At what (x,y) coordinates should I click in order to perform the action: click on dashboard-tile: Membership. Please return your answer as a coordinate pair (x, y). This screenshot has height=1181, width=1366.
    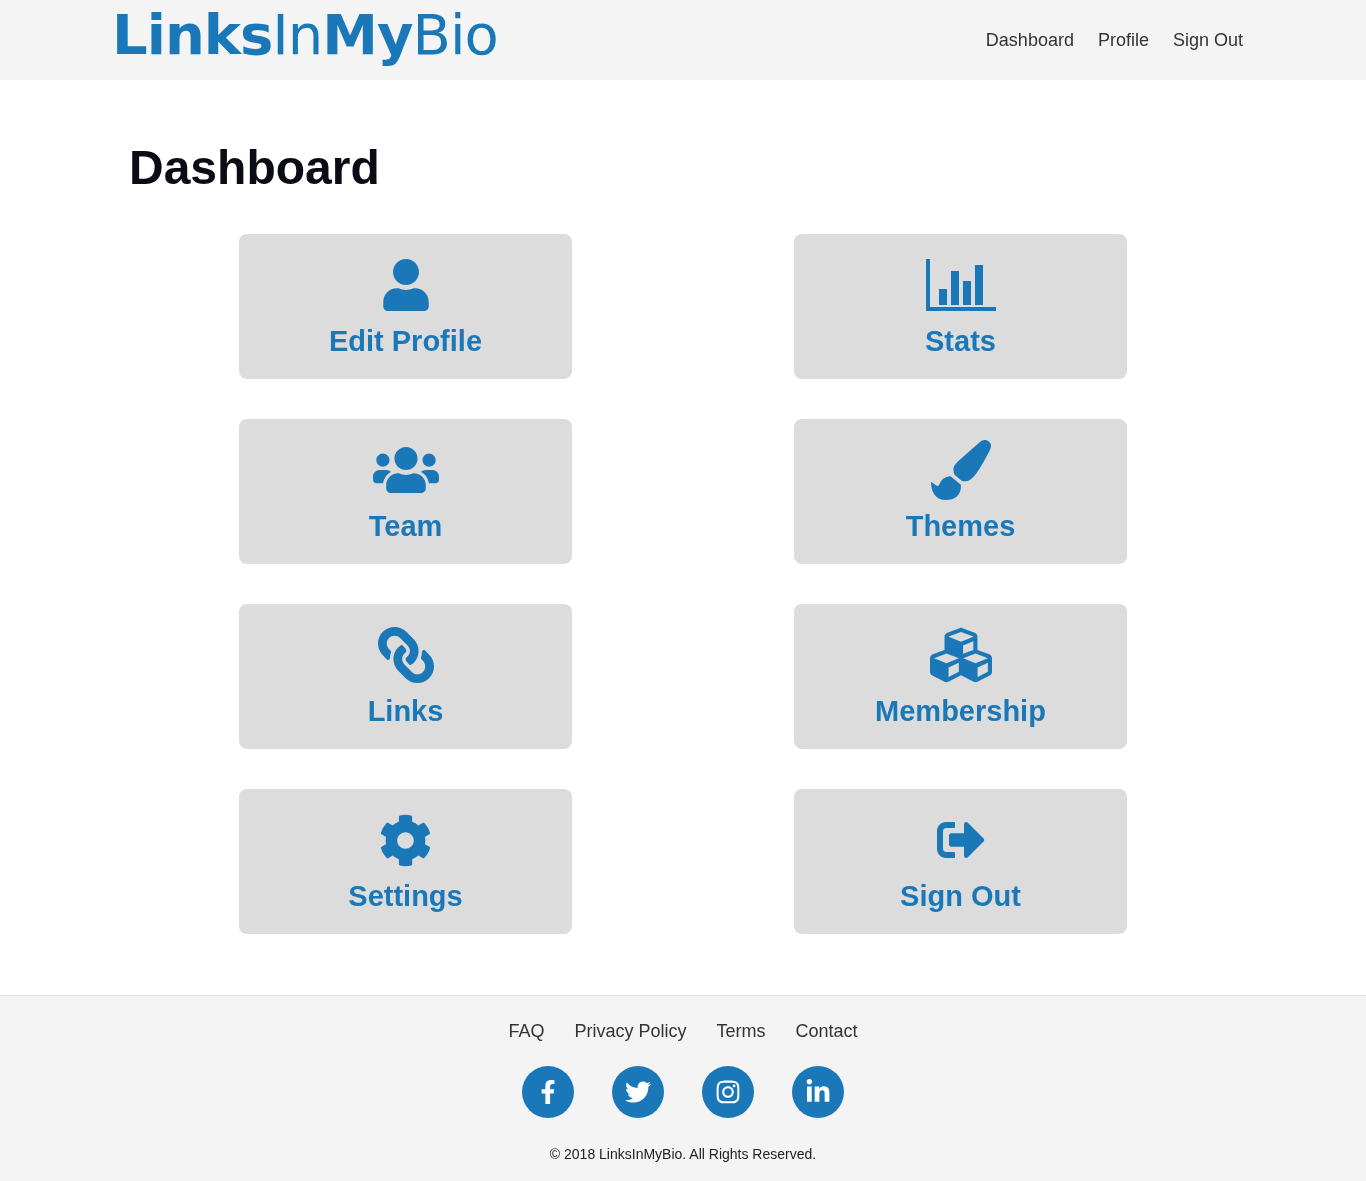
    Looking at the image, I should click on (960, 676).